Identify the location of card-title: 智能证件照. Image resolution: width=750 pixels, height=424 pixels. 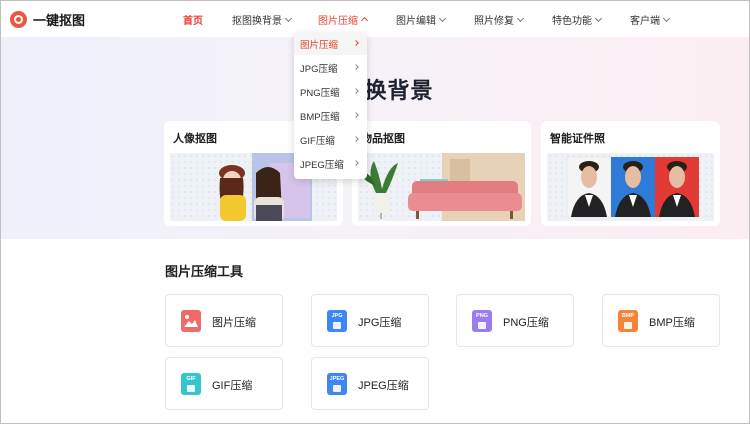
(577, 139).